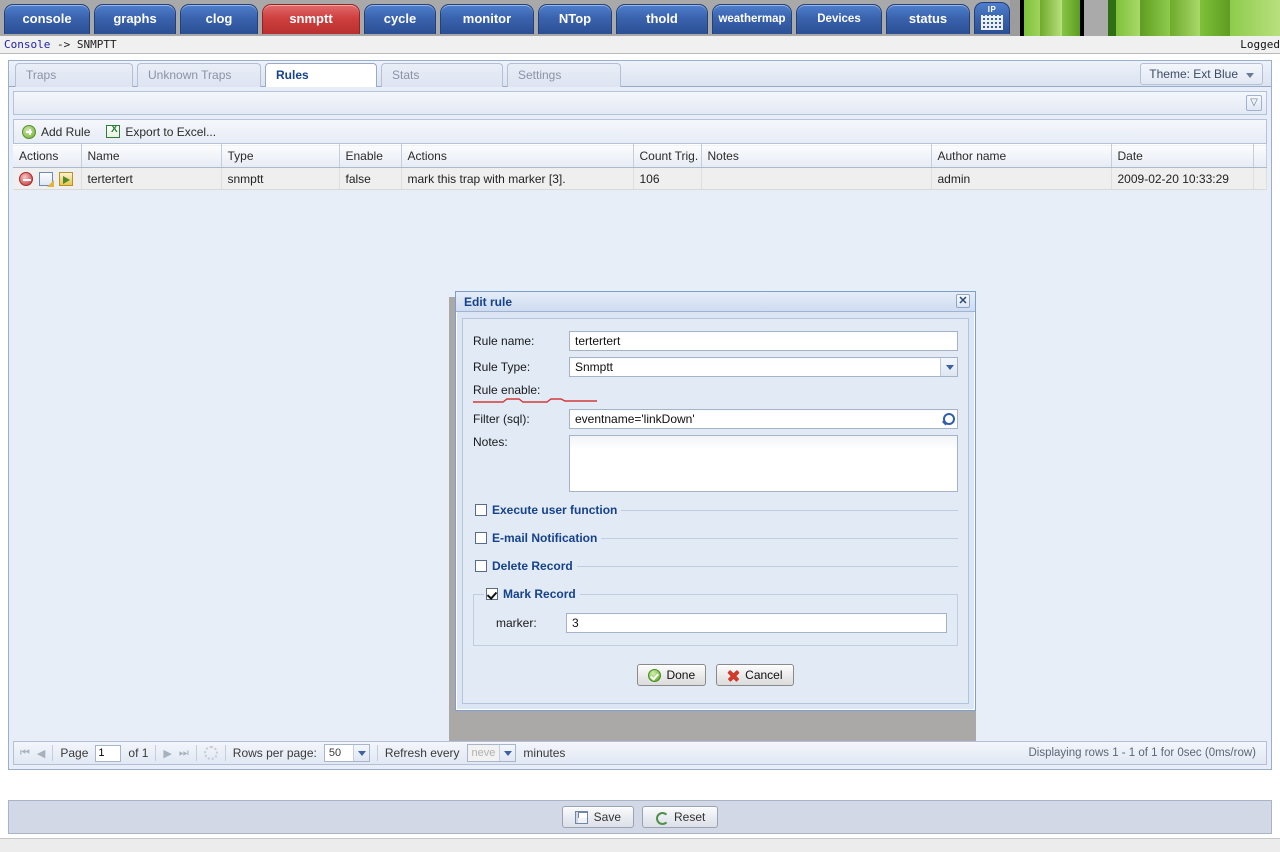  Describe the element at coordinates (108, 753) in the screenshot. I see `page-number-input` at that location.